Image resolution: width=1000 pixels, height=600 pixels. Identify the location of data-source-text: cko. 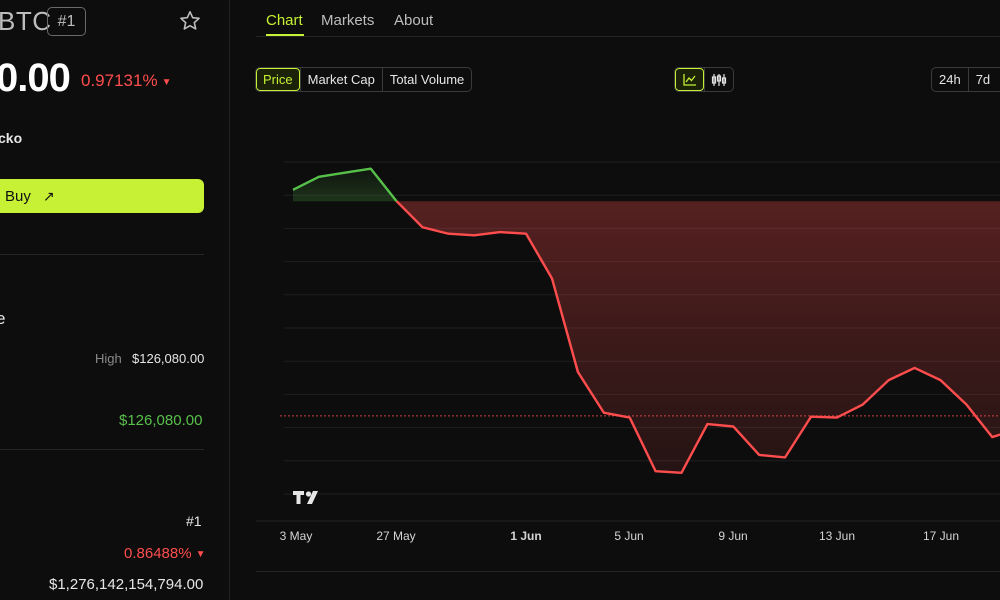
(11, 138).